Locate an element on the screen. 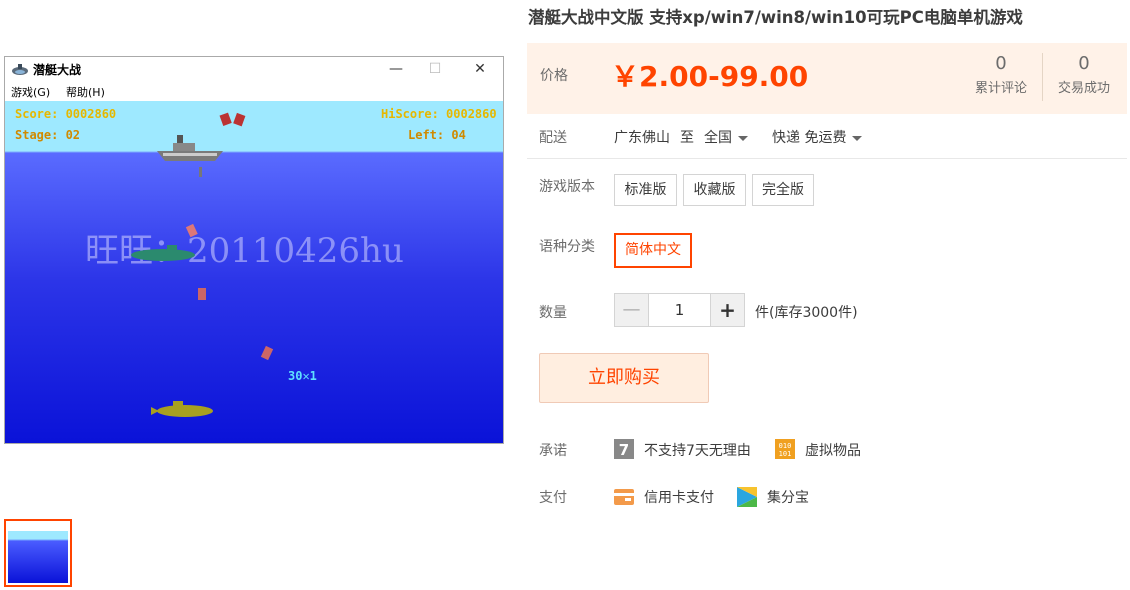  promise-label: 承诺 is located at coordinates (553, 451).